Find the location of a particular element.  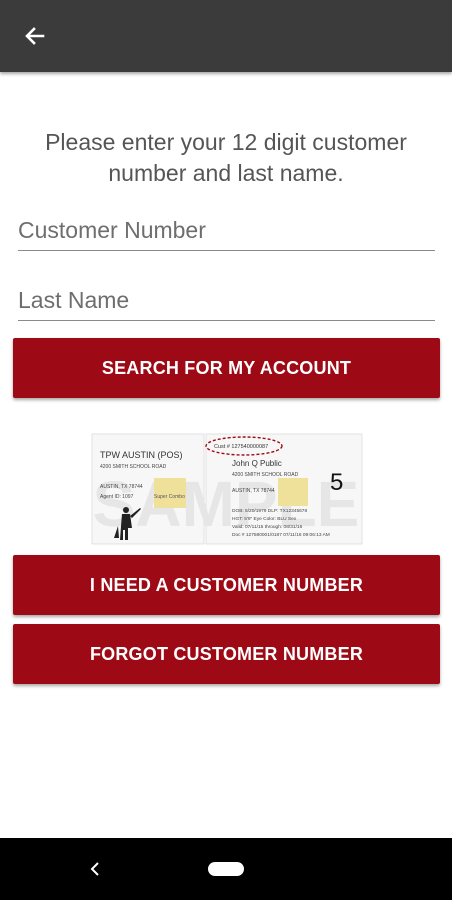

nav-home-pill is located at coordinates (226, 869).